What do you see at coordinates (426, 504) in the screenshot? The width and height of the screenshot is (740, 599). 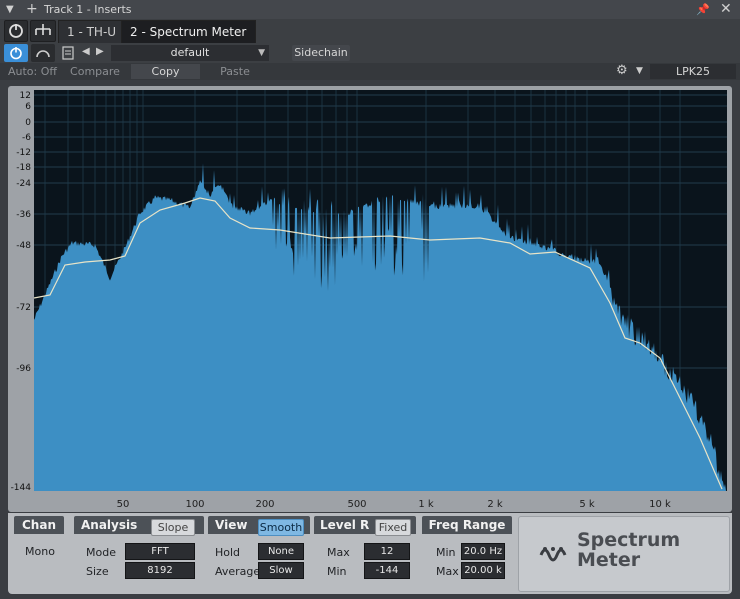 I see `x-tick-label: 1 k` at bounding box center [426, 504].